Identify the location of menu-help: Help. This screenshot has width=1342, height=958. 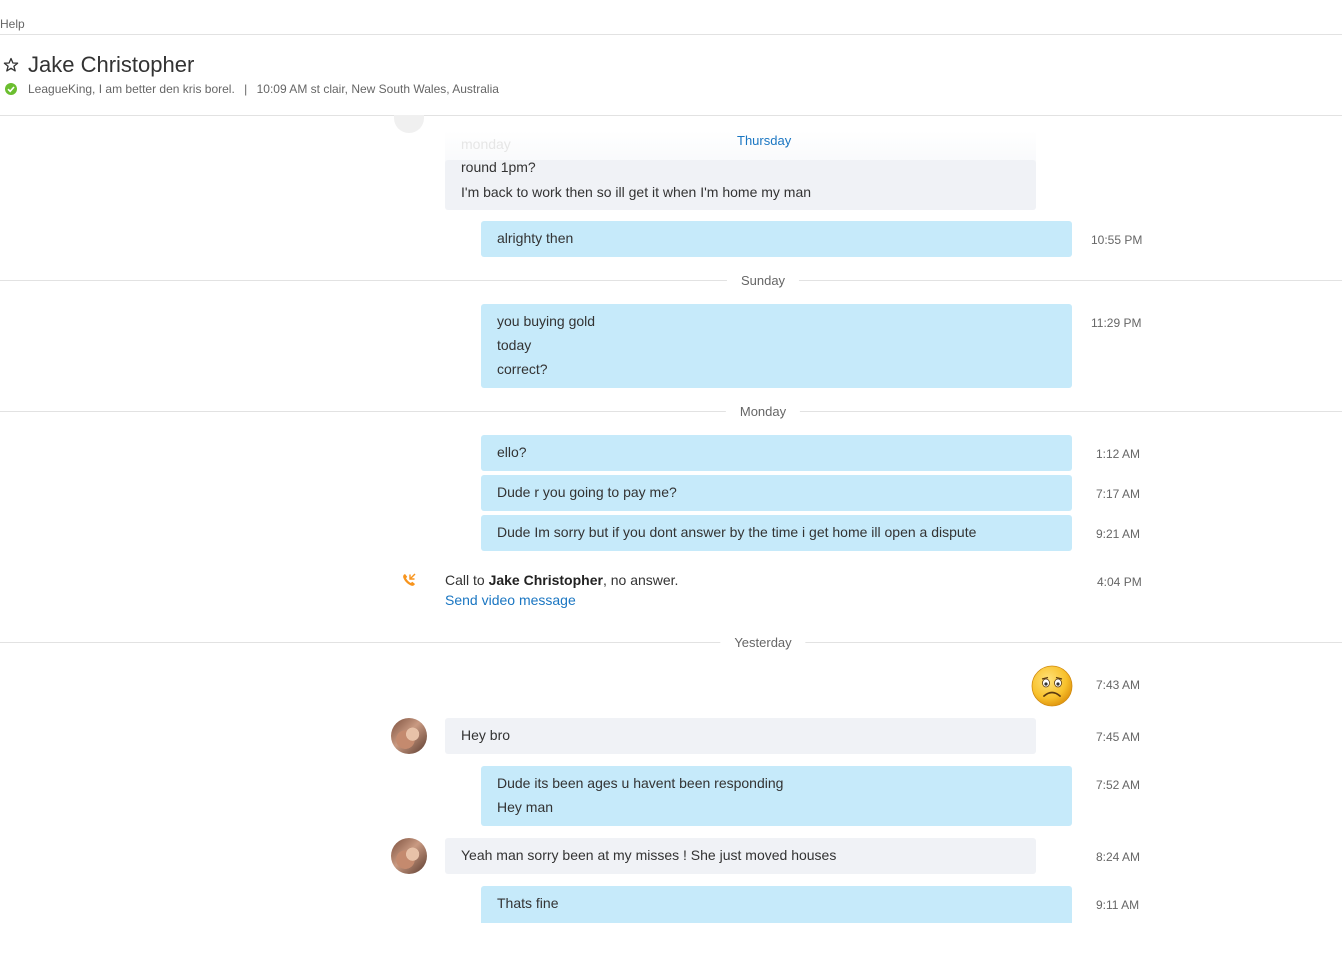
(12, 24).